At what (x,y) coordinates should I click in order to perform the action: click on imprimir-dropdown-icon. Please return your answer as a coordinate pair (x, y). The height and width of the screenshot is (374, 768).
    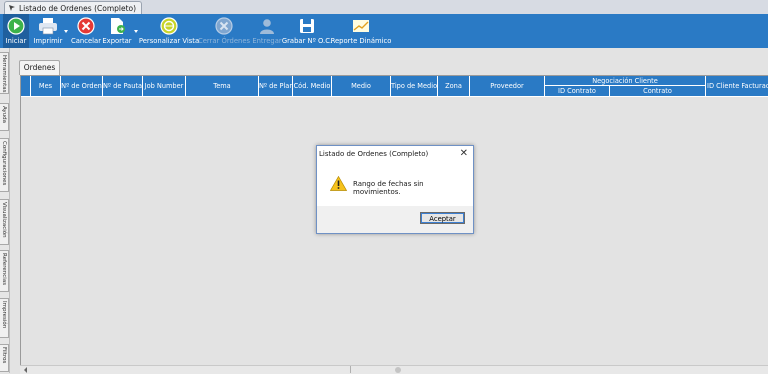
    Looking at the image, I should click on (66, 31).